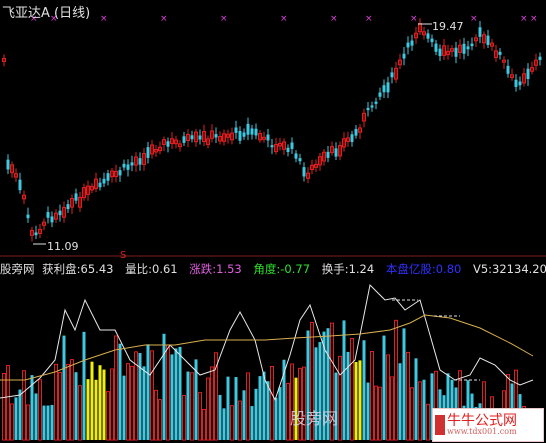  What do you see at coordinates (440, 425) in the screenshot?
I see `seal-icon` at bounding box center [440, 425].